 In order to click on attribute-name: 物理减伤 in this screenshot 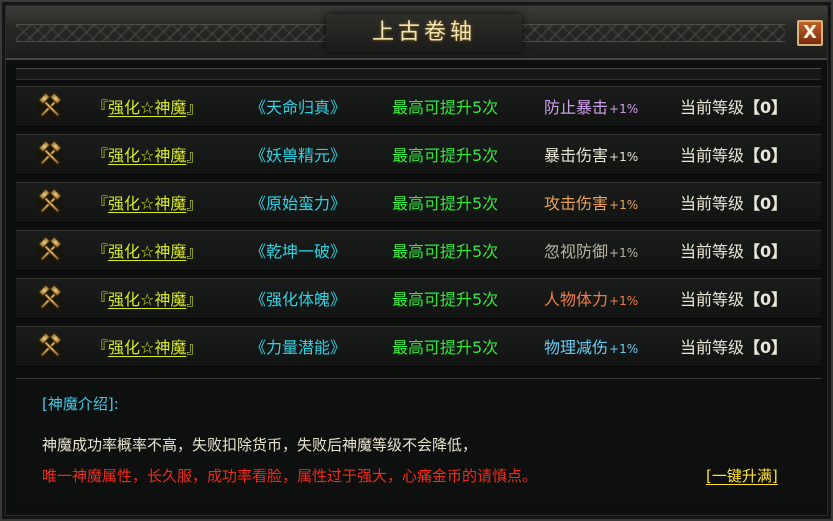, I will do `click(576, 347)`.